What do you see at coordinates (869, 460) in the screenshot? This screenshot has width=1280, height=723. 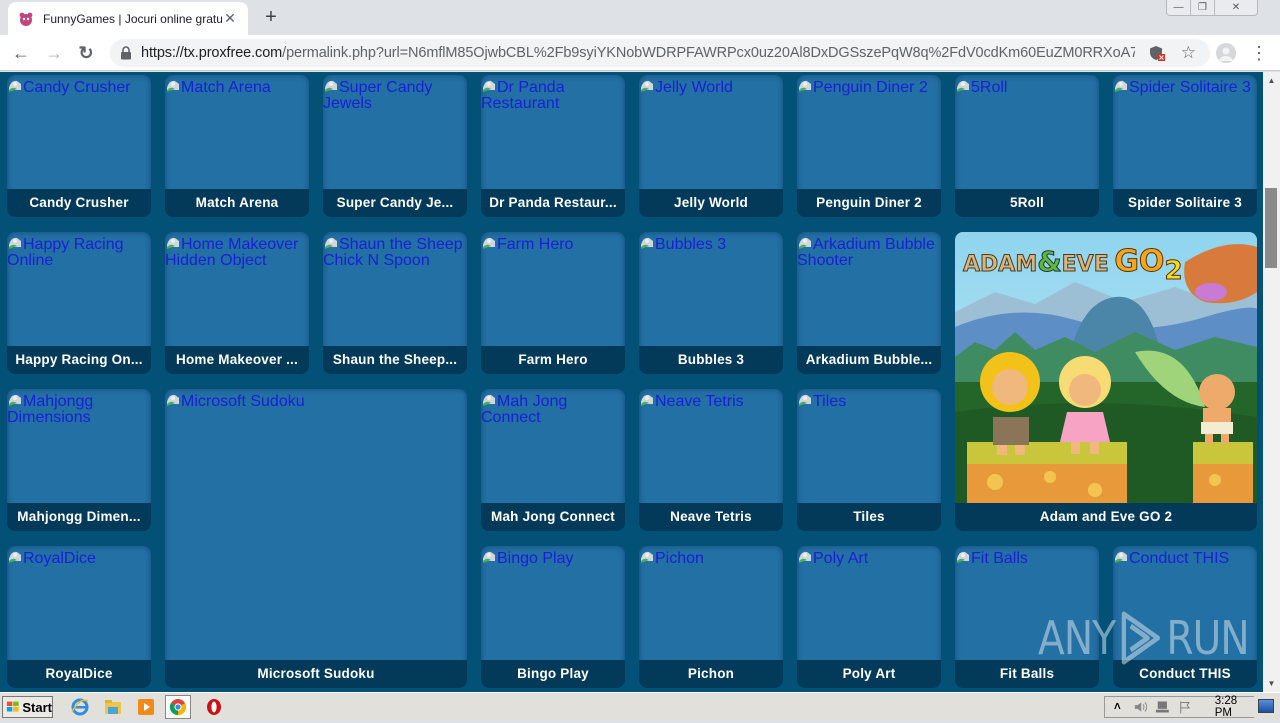 I see `game-tile: Tiles Tiles` at bounding box center [869, 460].